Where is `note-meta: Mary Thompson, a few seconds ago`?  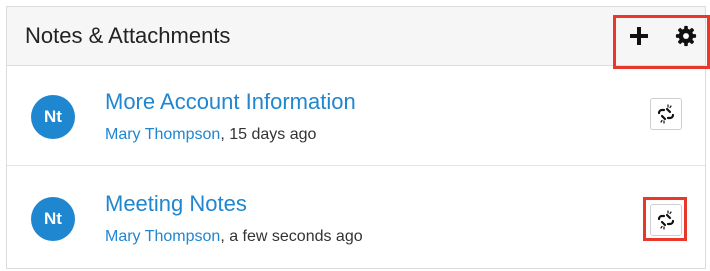 note-meta: Mary Thompson, a few seconds ago is located at coordinates (234, 237).